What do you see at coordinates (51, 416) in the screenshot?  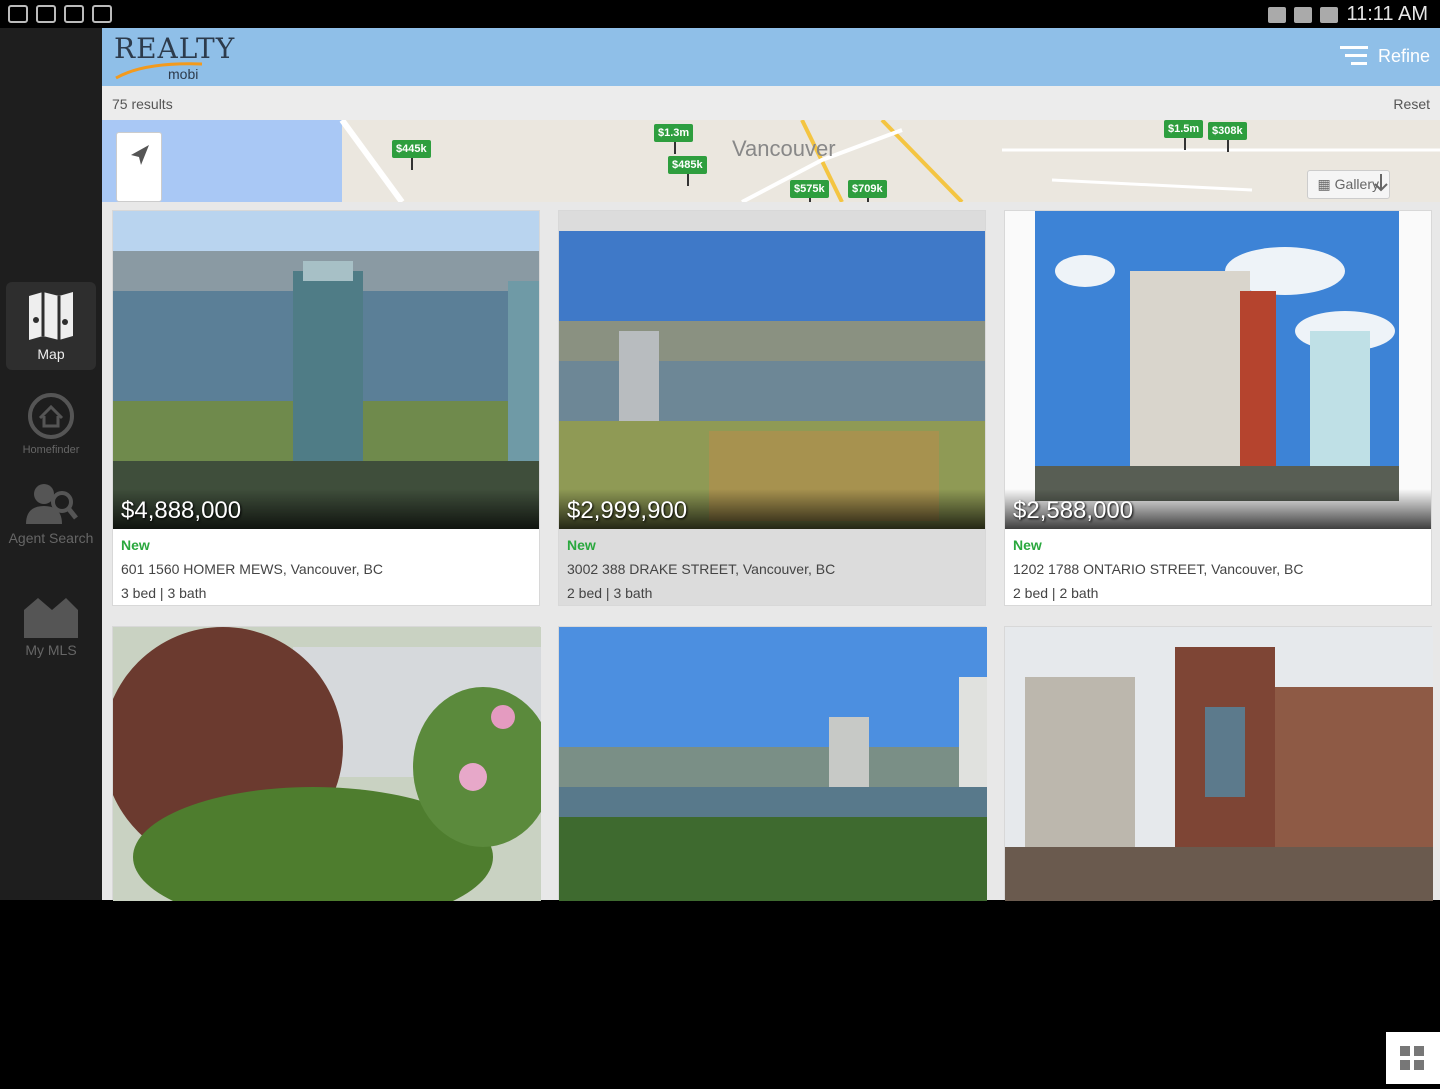 I see `home-icon` at bounding box center [51, 416].